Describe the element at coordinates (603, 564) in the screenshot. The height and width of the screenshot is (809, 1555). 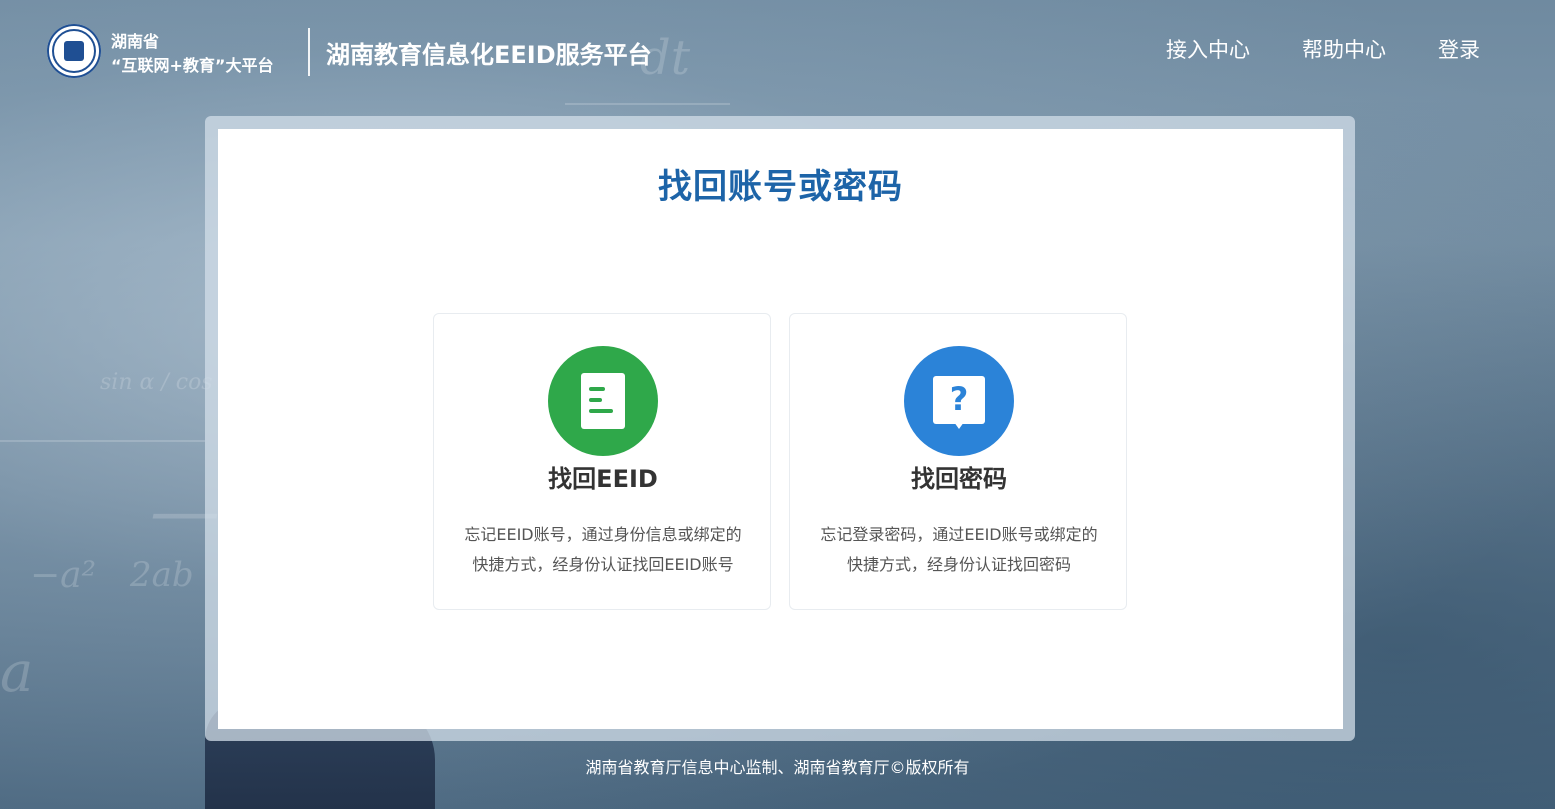
I see `description-line: 快捷方式，经身份认证找回EEID账号` at that location.